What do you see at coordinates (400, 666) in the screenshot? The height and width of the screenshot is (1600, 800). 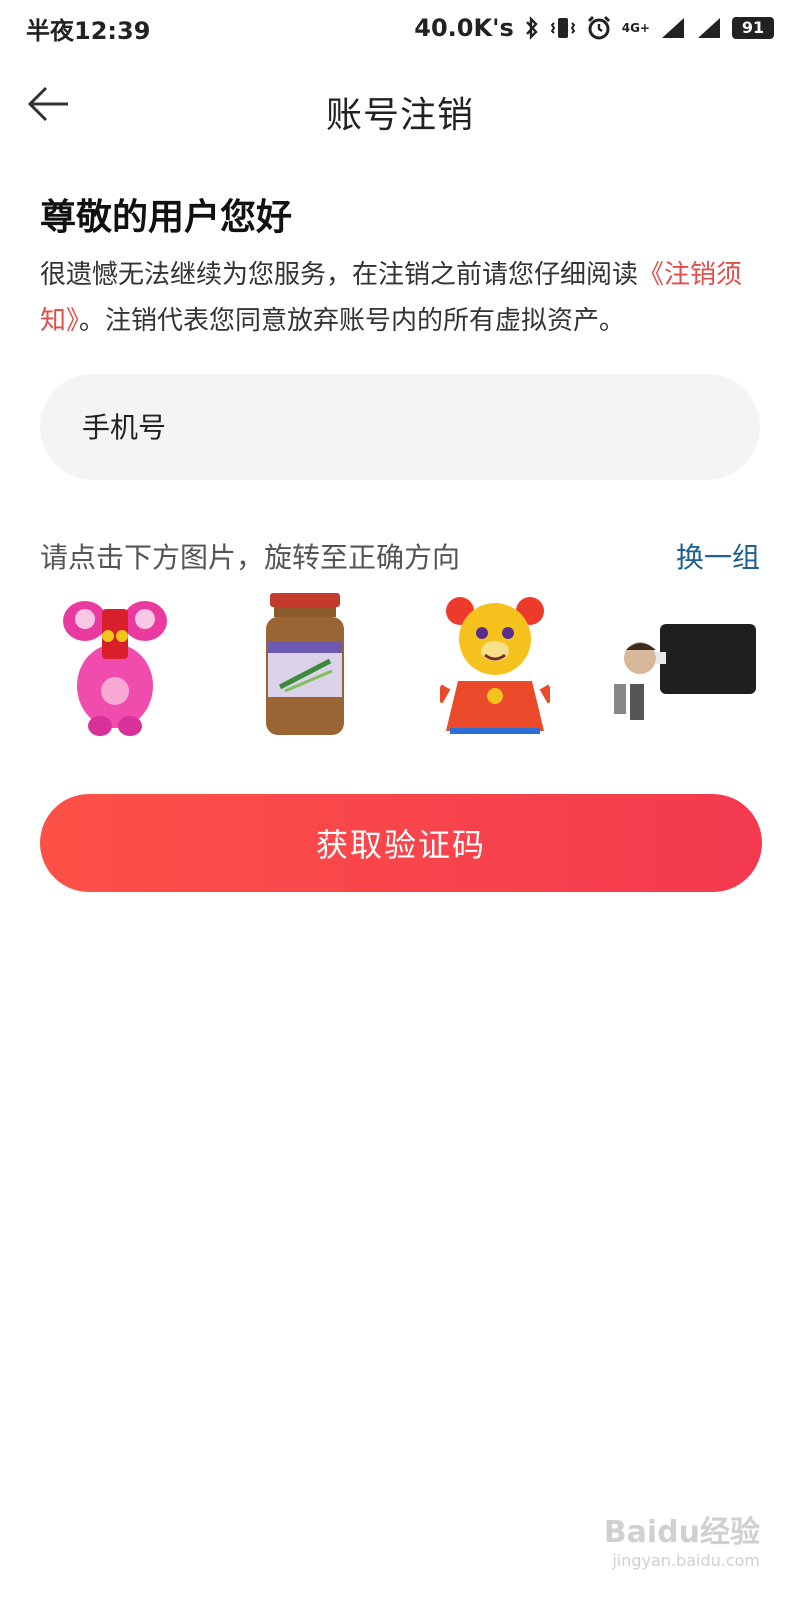 I see `captcha-image-list` at bounding box center [400, 666].